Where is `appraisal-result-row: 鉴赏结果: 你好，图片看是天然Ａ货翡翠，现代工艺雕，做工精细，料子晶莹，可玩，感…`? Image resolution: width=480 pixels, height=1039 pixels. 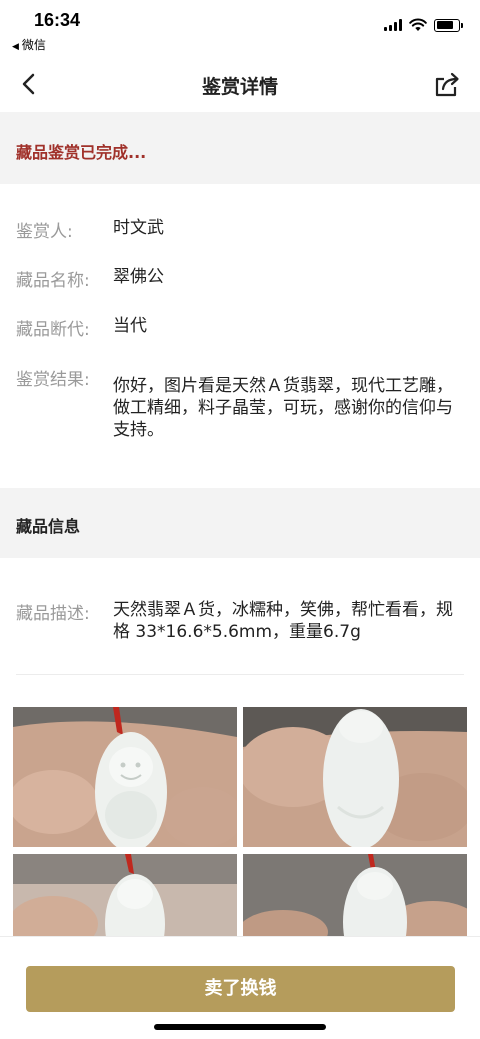 appraisal-result-row: 鉴赏结果: 你好，图片看是天然Ａ货翡翠，现代工艺雕，做工精细，料子晶莹，可玩，感… is located at coordinates (240, 405).